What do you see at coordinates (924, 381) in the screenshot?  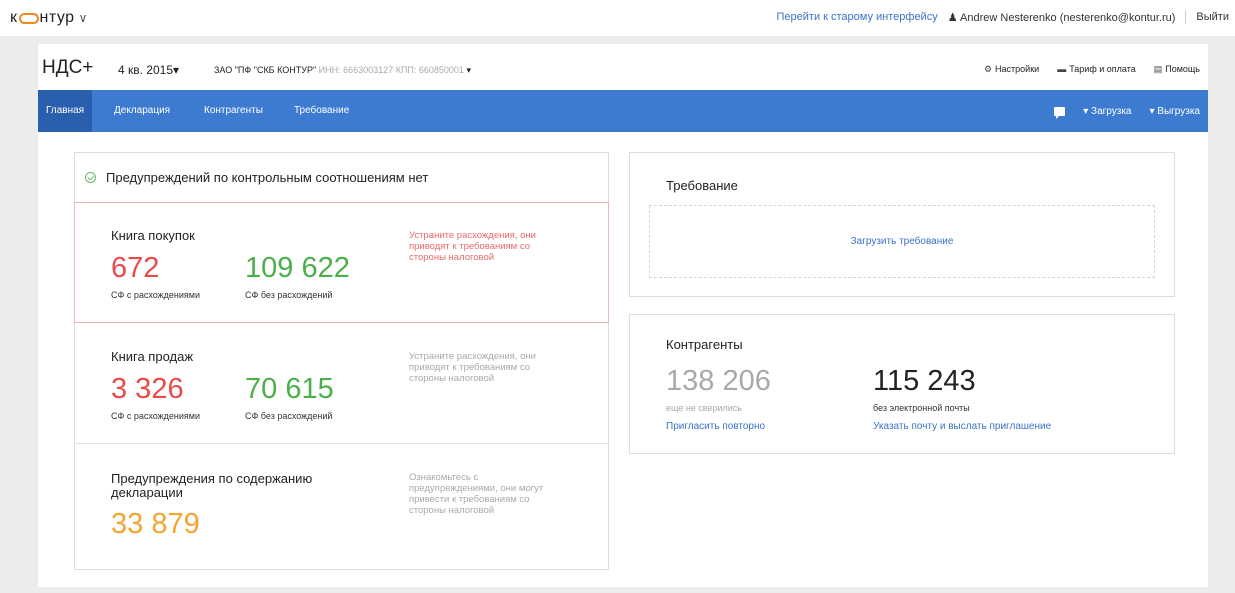 I see `no-email-count: 115 243` at bounding box center [924, 381].